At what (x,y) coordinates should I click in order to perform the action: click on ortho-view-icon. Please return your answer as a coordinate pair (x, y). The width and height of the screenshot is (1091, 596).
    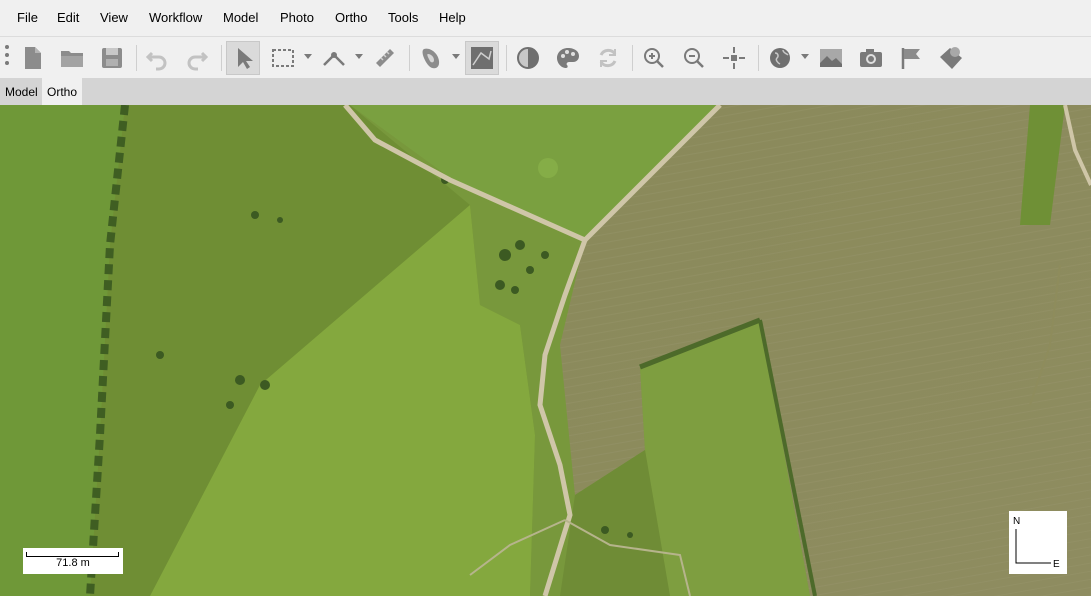
    Looking at the image, I should click on (482, 58).